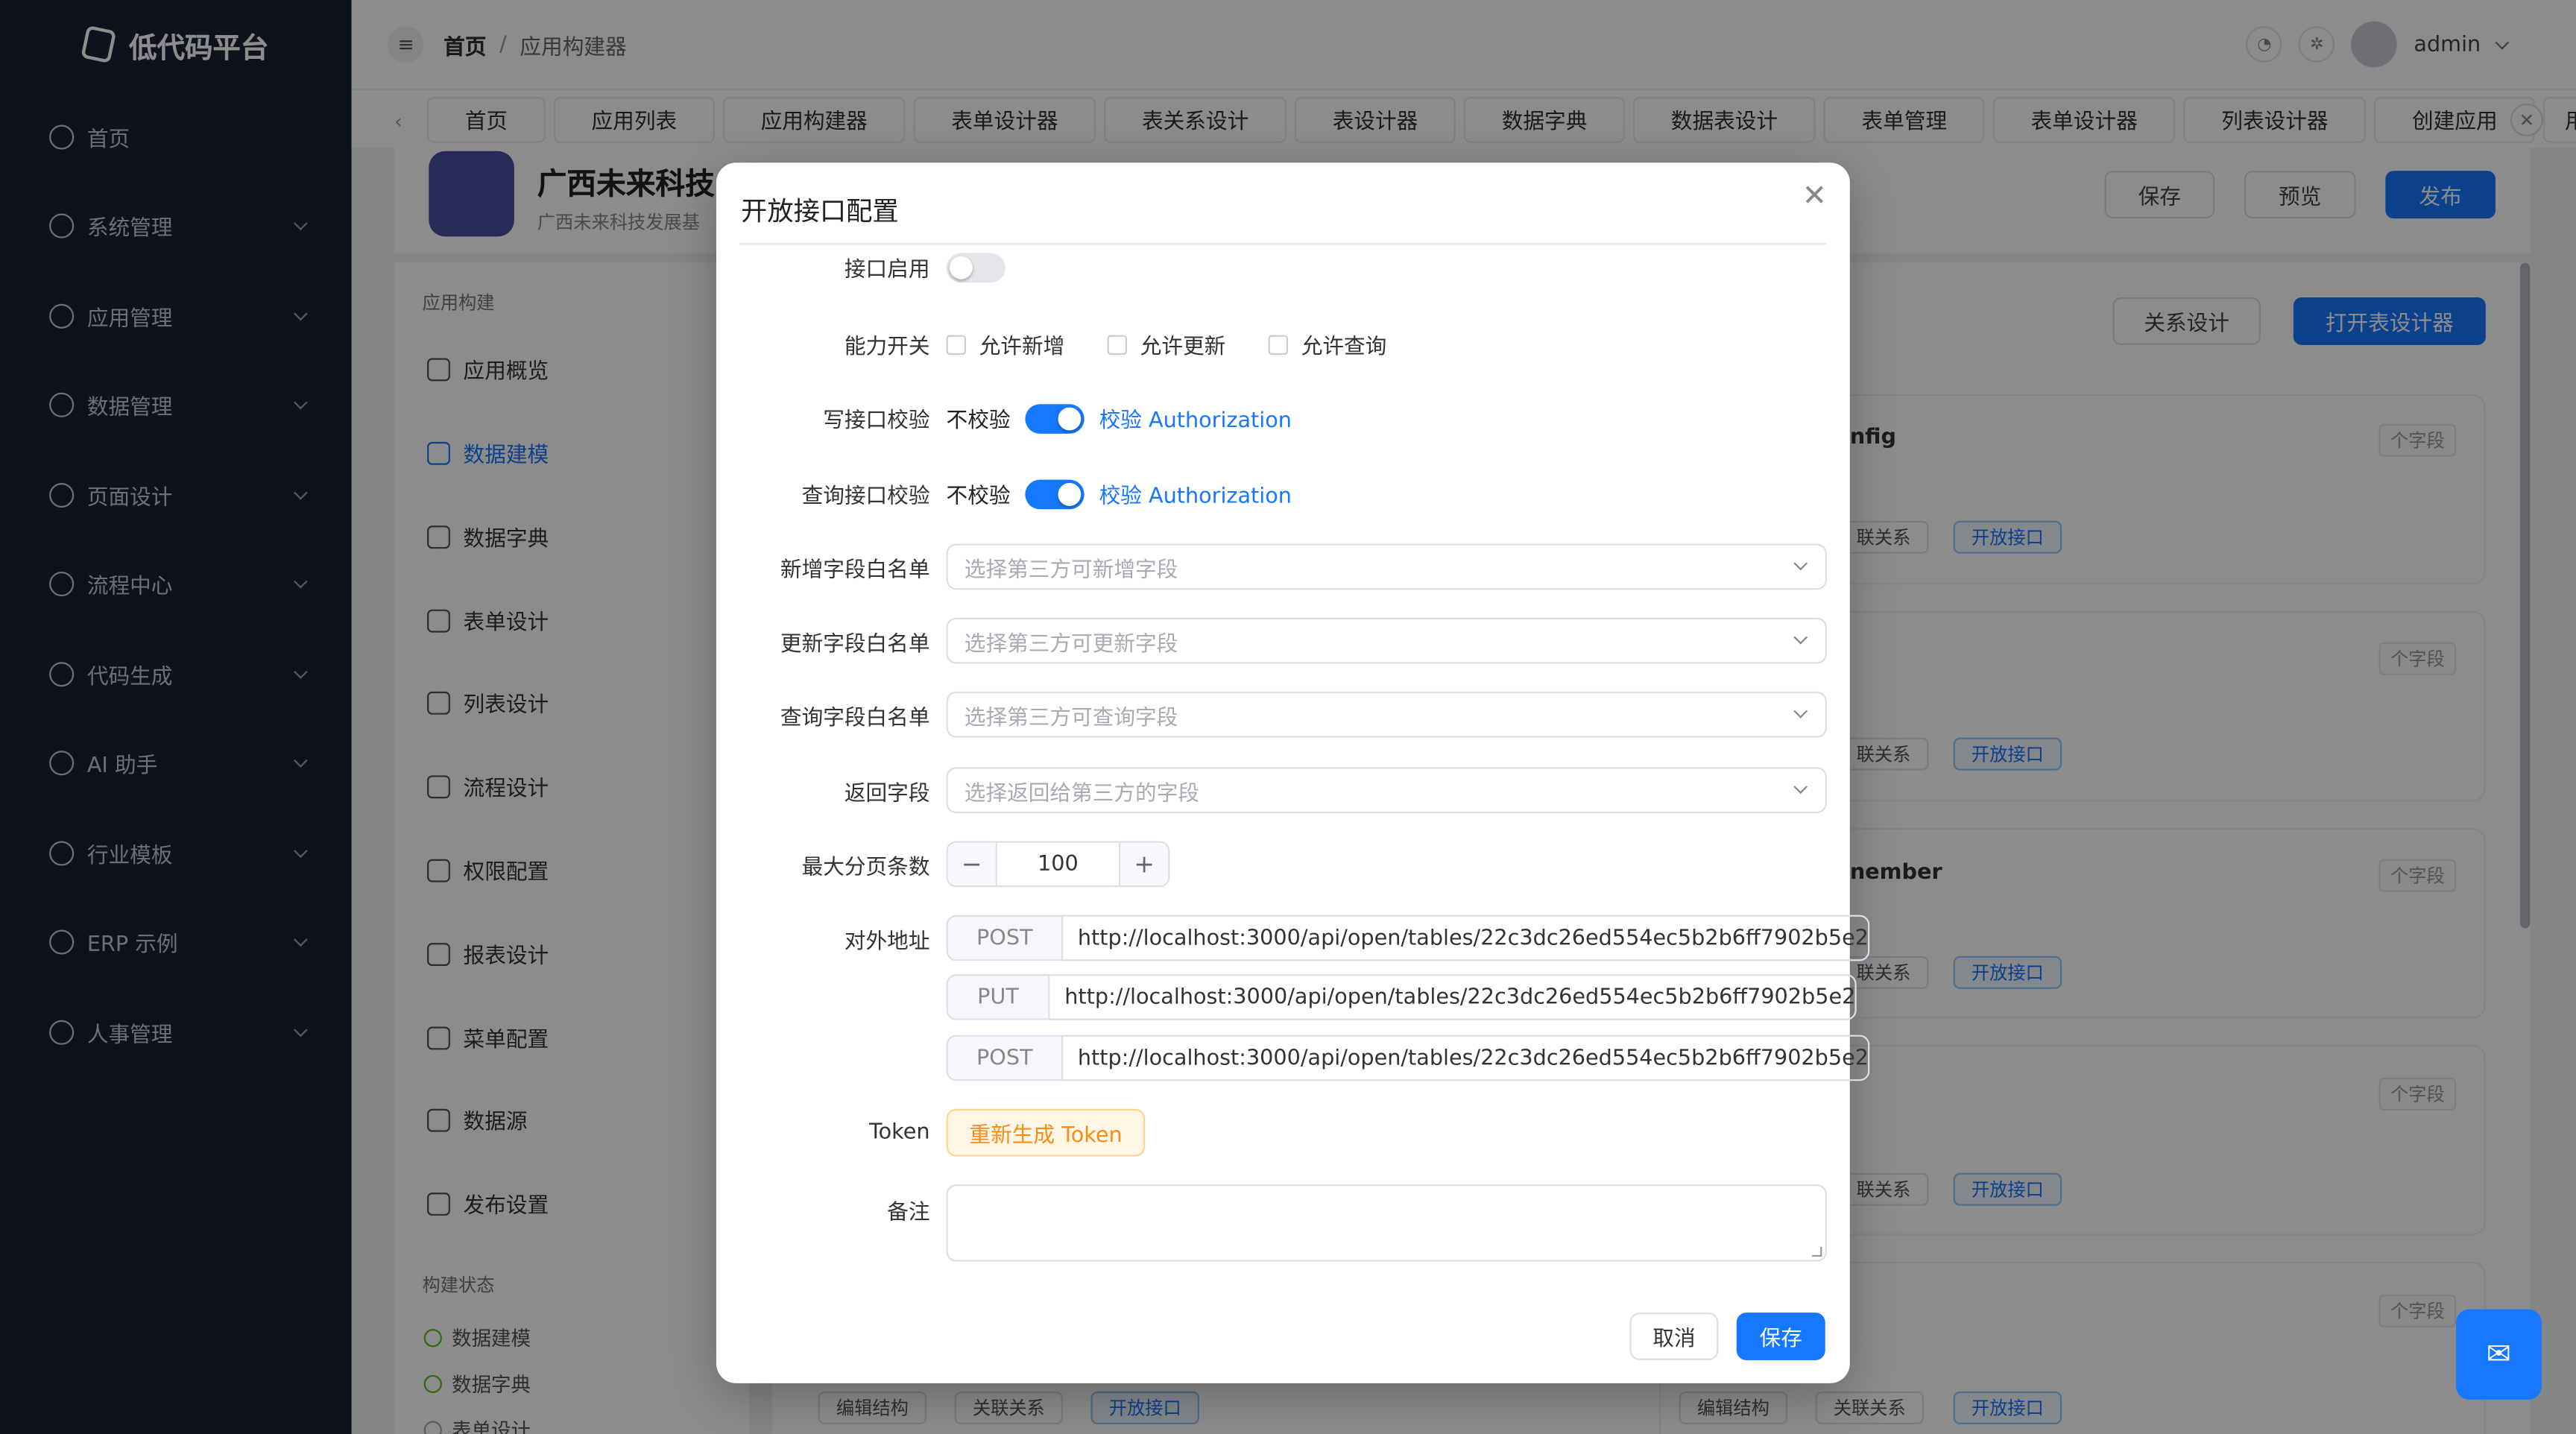 This screenshot has width=2576, height=1434. Describe the element at coordinates (855, 571) in the screenshot. I see `add-whitelist-label: 新增字段白名单` at that location.